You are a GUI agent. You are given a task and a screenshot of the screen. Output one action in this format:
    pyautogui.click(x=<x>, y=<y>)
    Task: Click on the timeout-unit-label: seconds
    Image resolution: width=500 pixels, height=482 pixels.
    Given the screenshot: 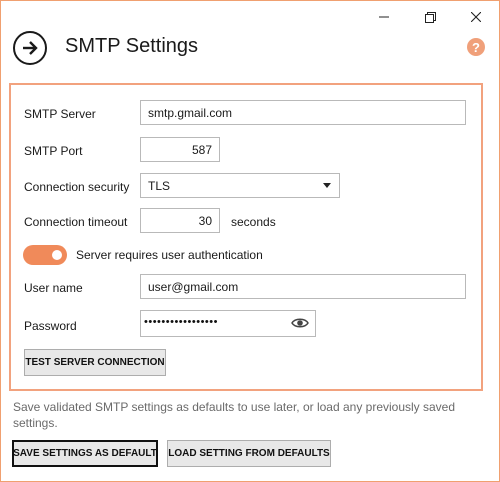 What is the action you would take?
    pyautogui.click(x=253, y=222)
    